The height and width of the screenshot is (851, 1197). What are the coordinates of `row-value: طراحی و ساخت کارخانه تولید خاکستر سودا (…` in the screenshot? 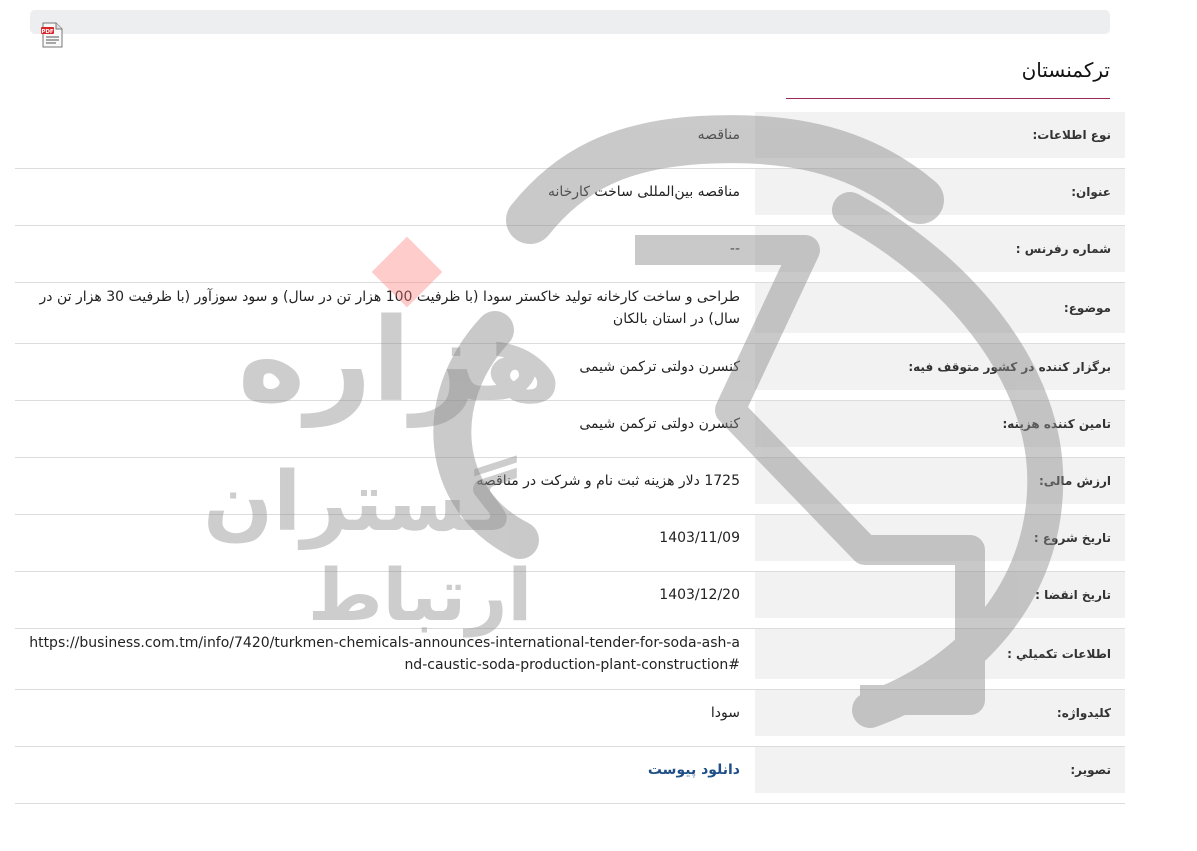 It's located at (389, 308).